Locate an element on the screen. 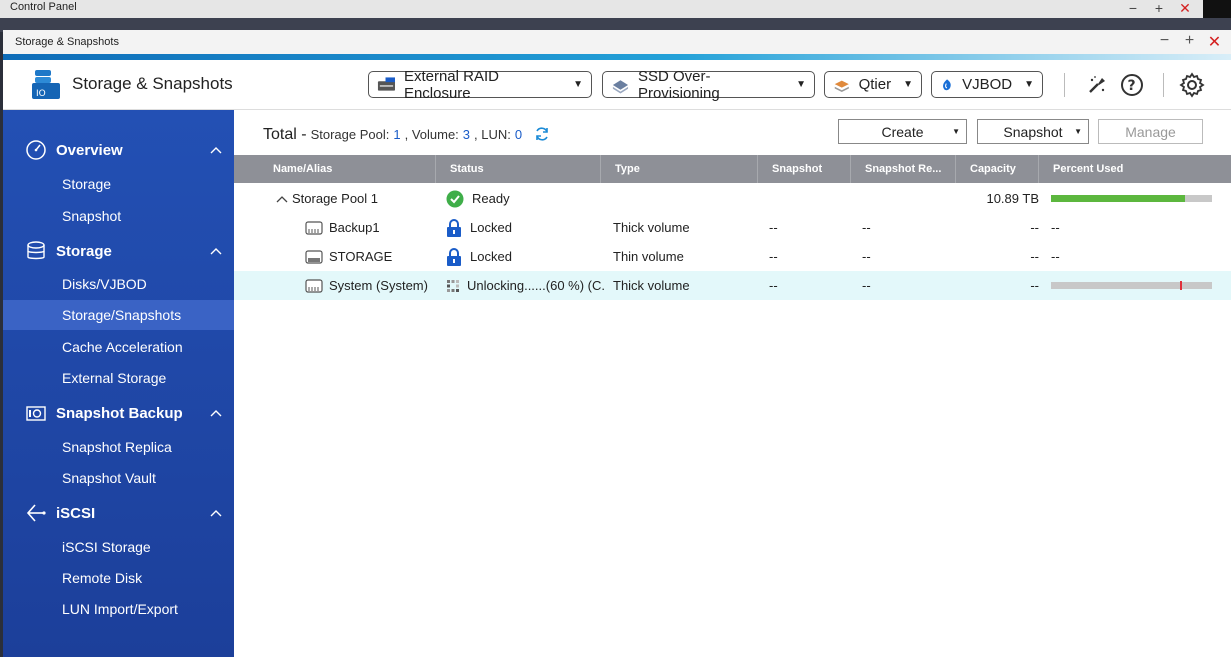  sidebar-group-label: Snapshot Backup is located at coordinates (119, 413).